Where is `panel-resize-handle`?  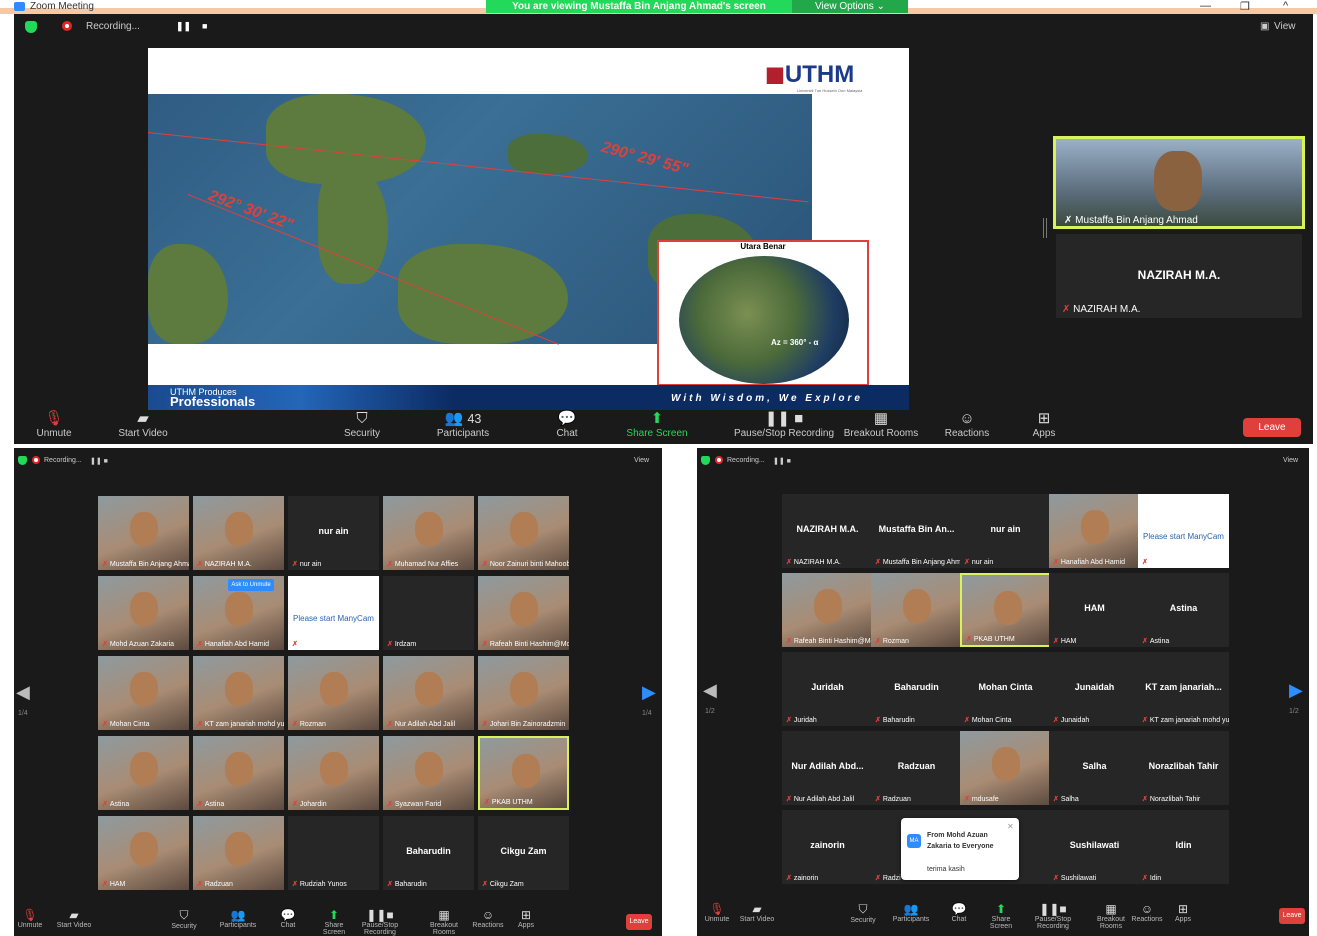
panel-resize-handle is located at coordinates (1045, 228).